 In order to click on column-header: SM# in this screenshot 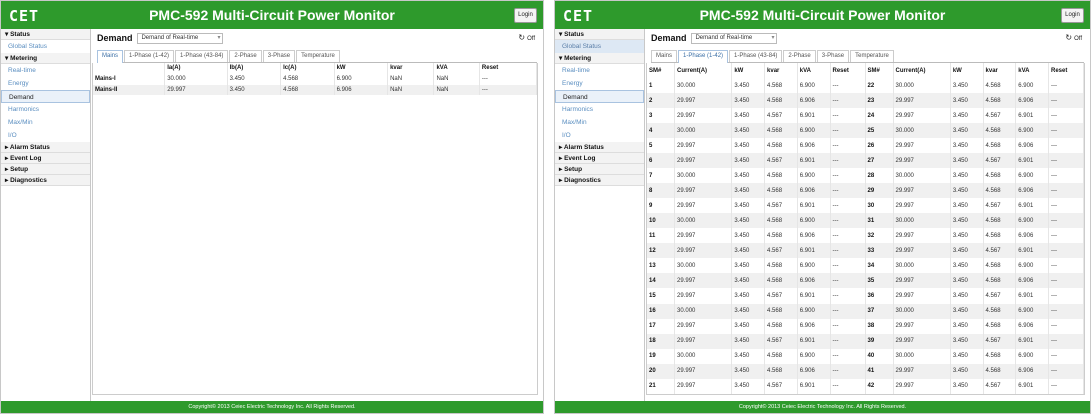, I will do `click(661, 71)`.